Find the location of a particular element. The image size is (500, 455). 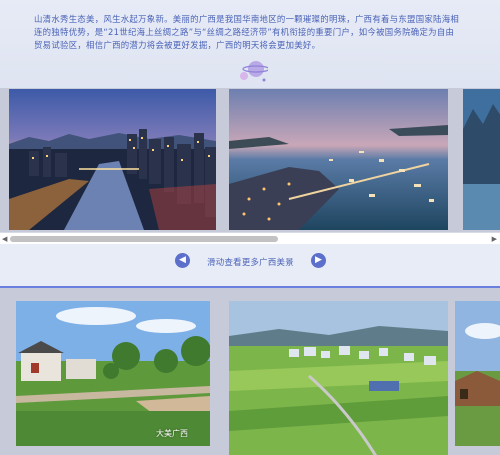

caption-bar is located at coordinates (250, 268).